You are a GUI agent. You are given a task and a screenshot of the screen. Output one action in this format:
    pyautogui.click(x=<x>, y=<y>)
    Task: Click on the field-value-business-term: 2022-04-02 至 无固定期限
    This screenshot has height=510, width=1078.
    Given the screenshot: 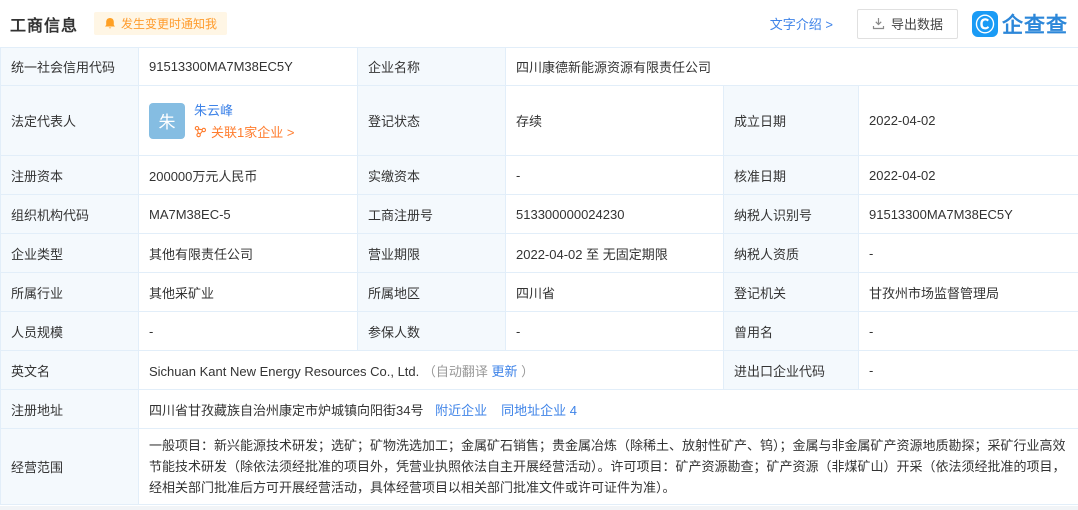 What is the action you would take?
    pyautogui.click(x=614, y=253)
    